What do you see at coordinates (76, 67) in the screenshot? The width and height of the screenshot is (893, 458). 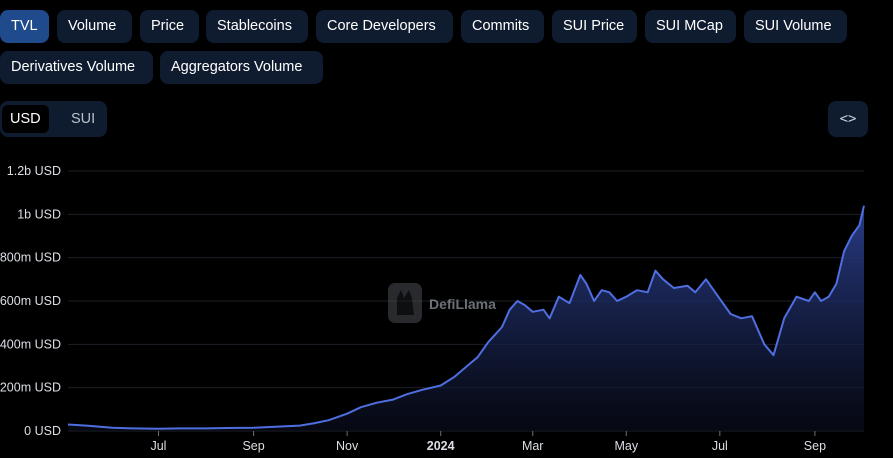 I see `tab-derivatives-volume: Derivatives Volume` at bounding box center [76, 67].